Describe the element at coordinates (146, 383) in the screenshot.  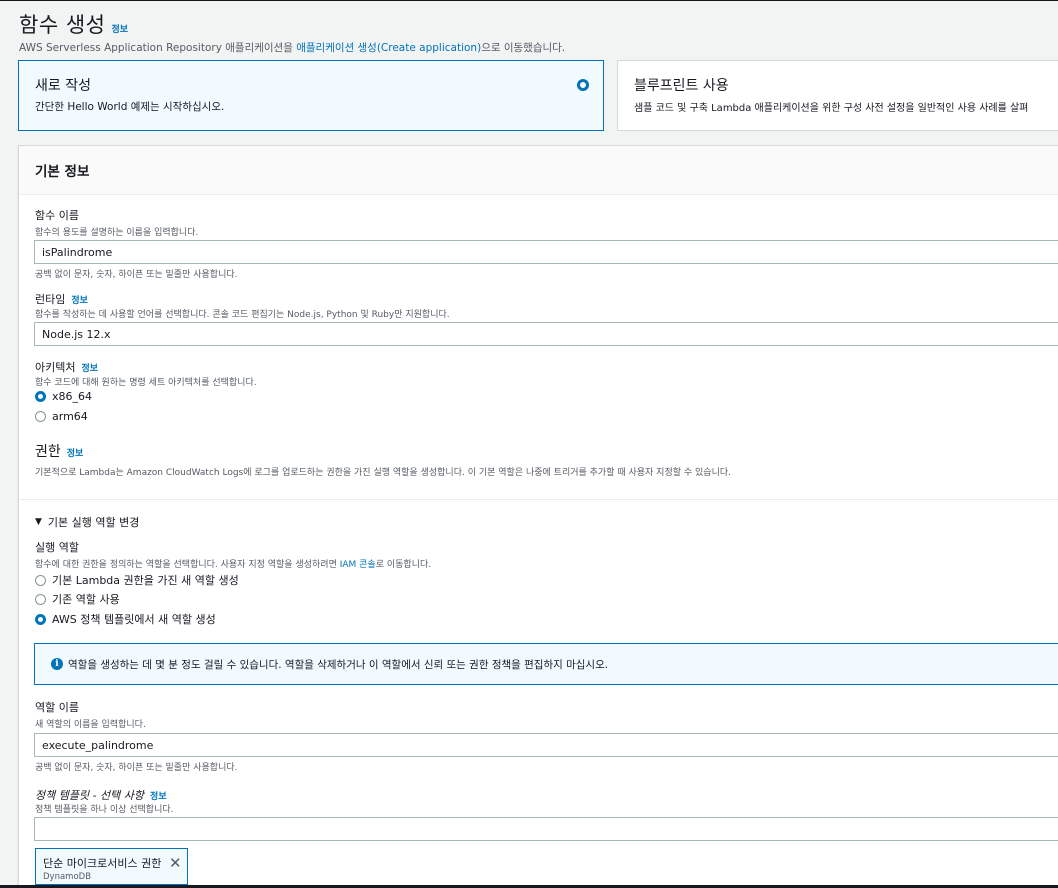
I see `architecture-help: 함수 코드에 대해 원하는 명령 세트 아키텍처를 선택합니다.` at that location.